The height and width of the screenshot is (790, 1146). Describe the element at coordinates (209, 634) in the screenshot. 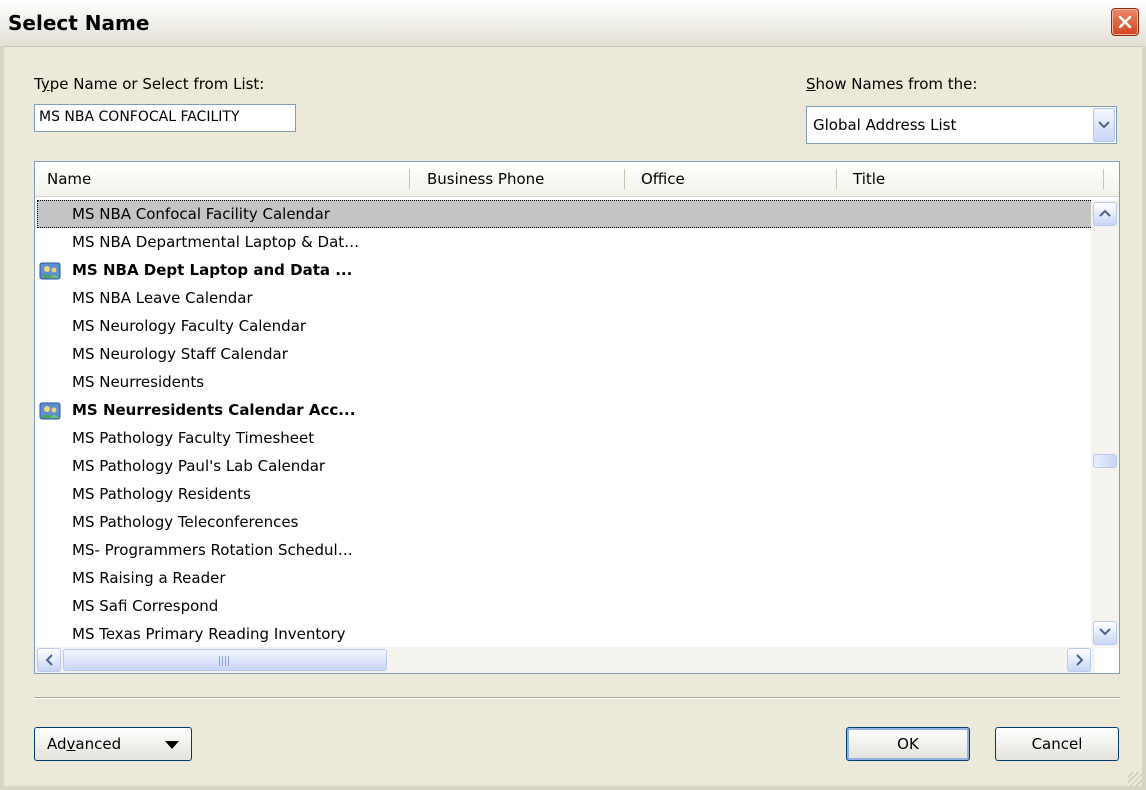

I see `list-item-name: MS Texas Primary Reading Inventory` at that location.